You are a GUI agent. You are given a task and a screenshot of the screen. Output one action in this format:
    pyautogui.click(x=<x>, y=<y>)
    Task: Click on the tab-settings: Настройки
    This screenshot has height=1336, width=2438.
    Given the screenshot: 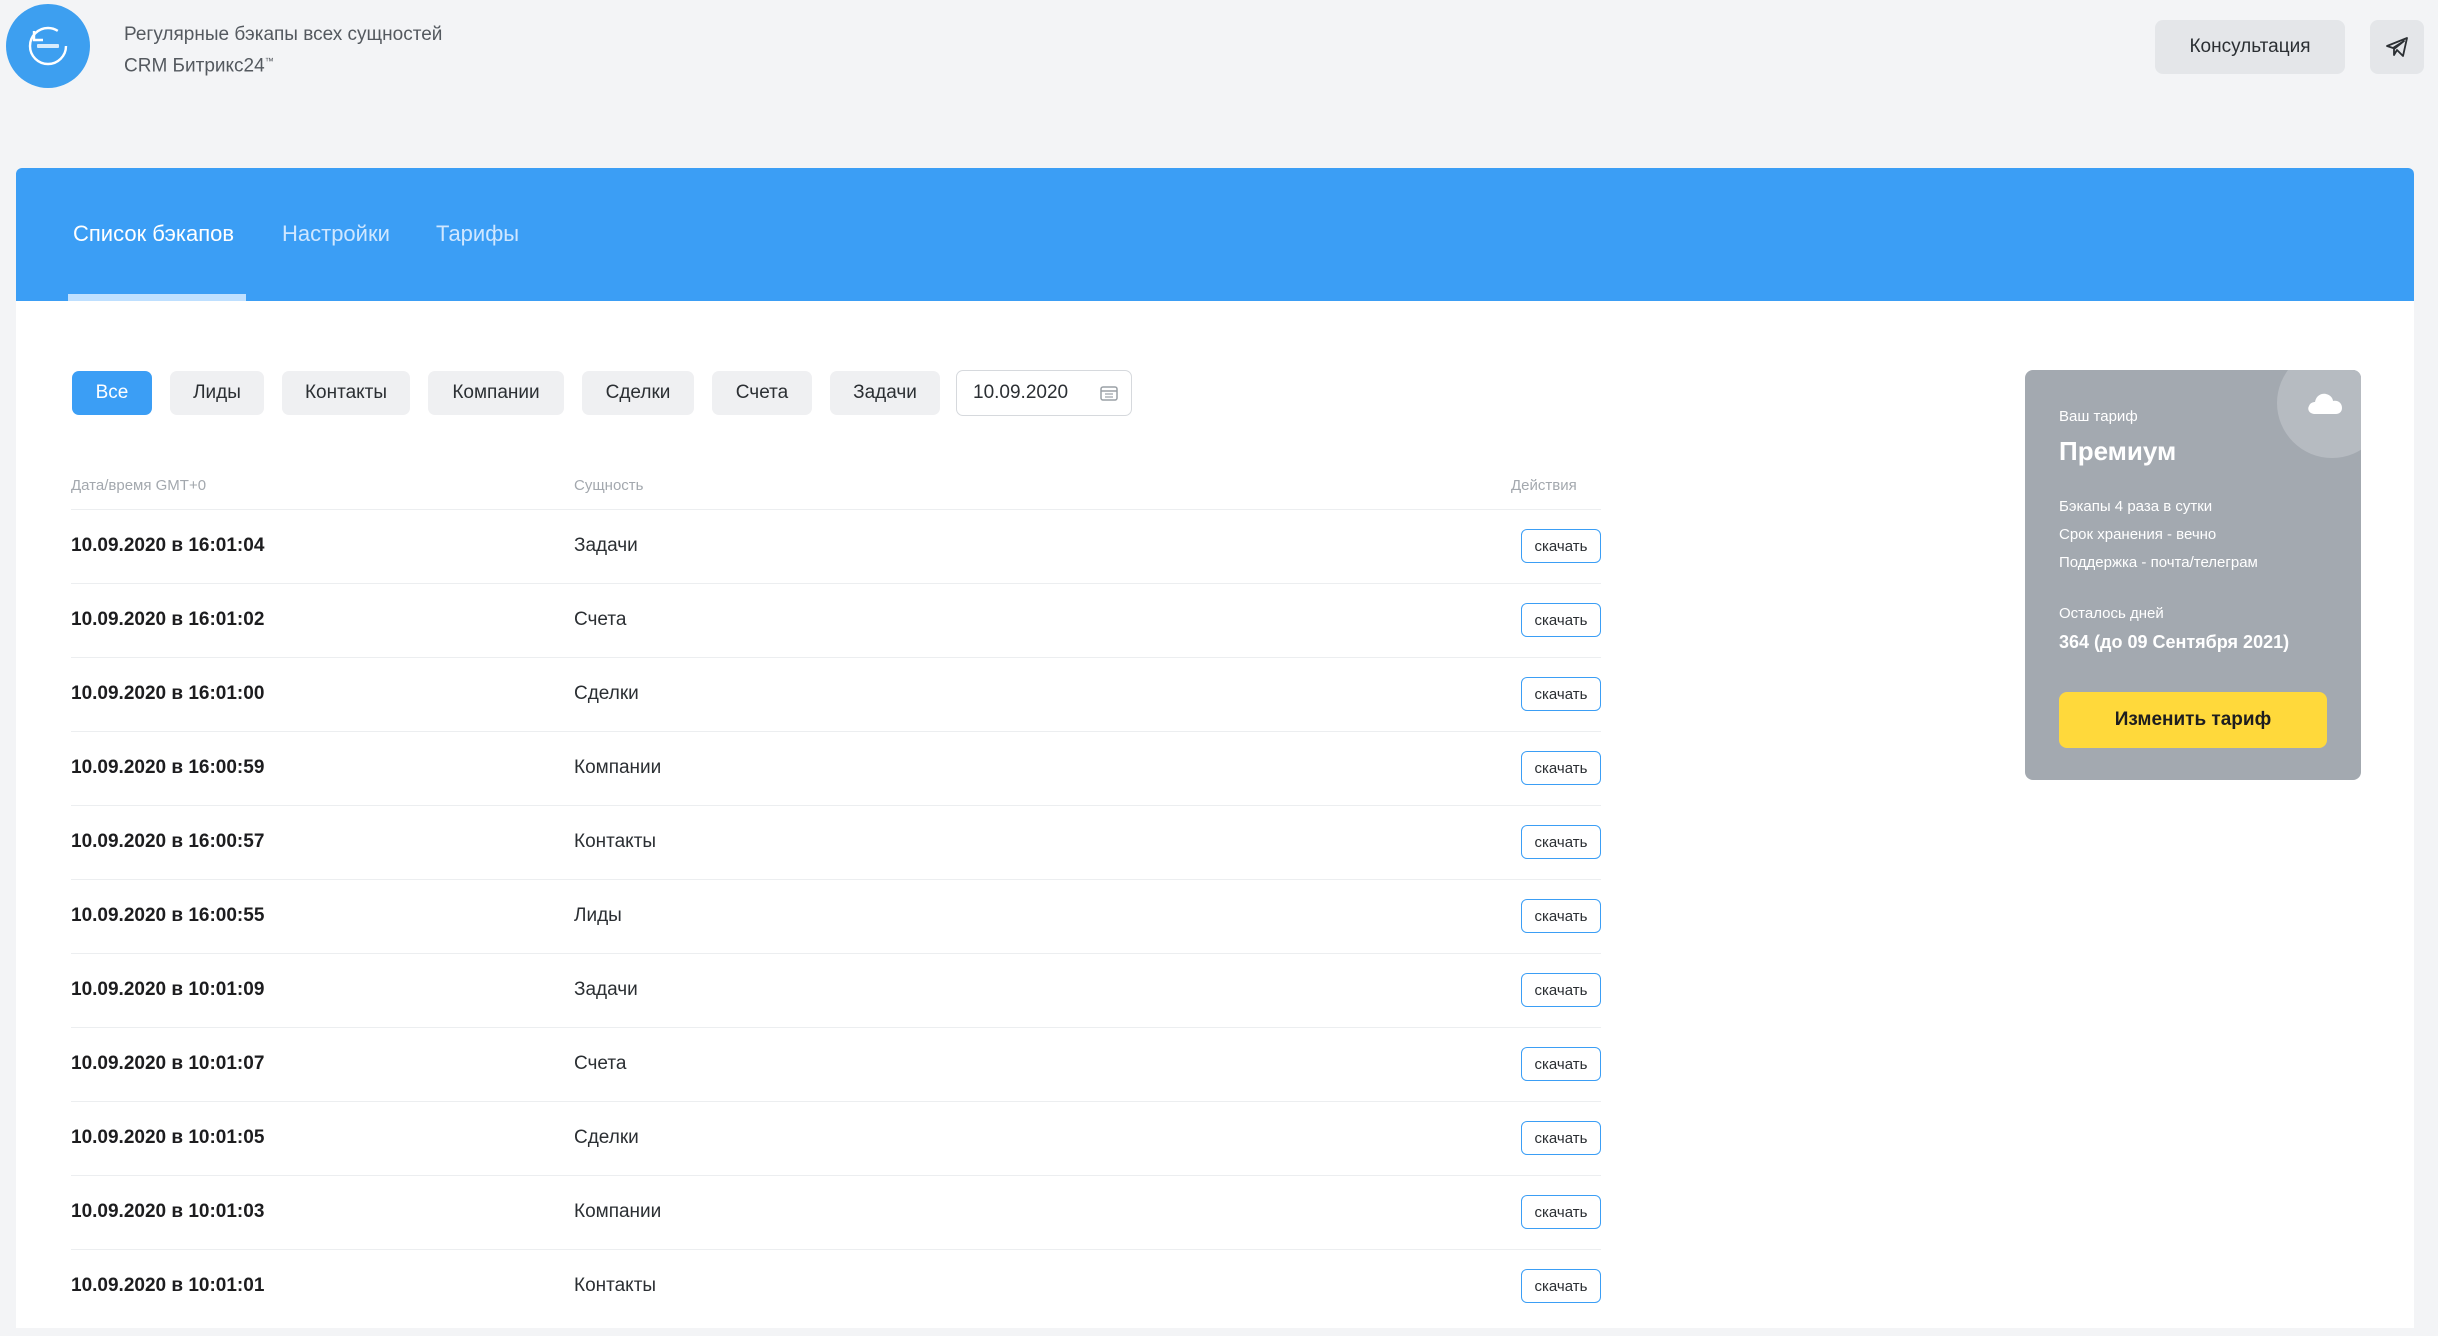 What is the action you would take?
    pyautogui.click(x=336, y=234)
    